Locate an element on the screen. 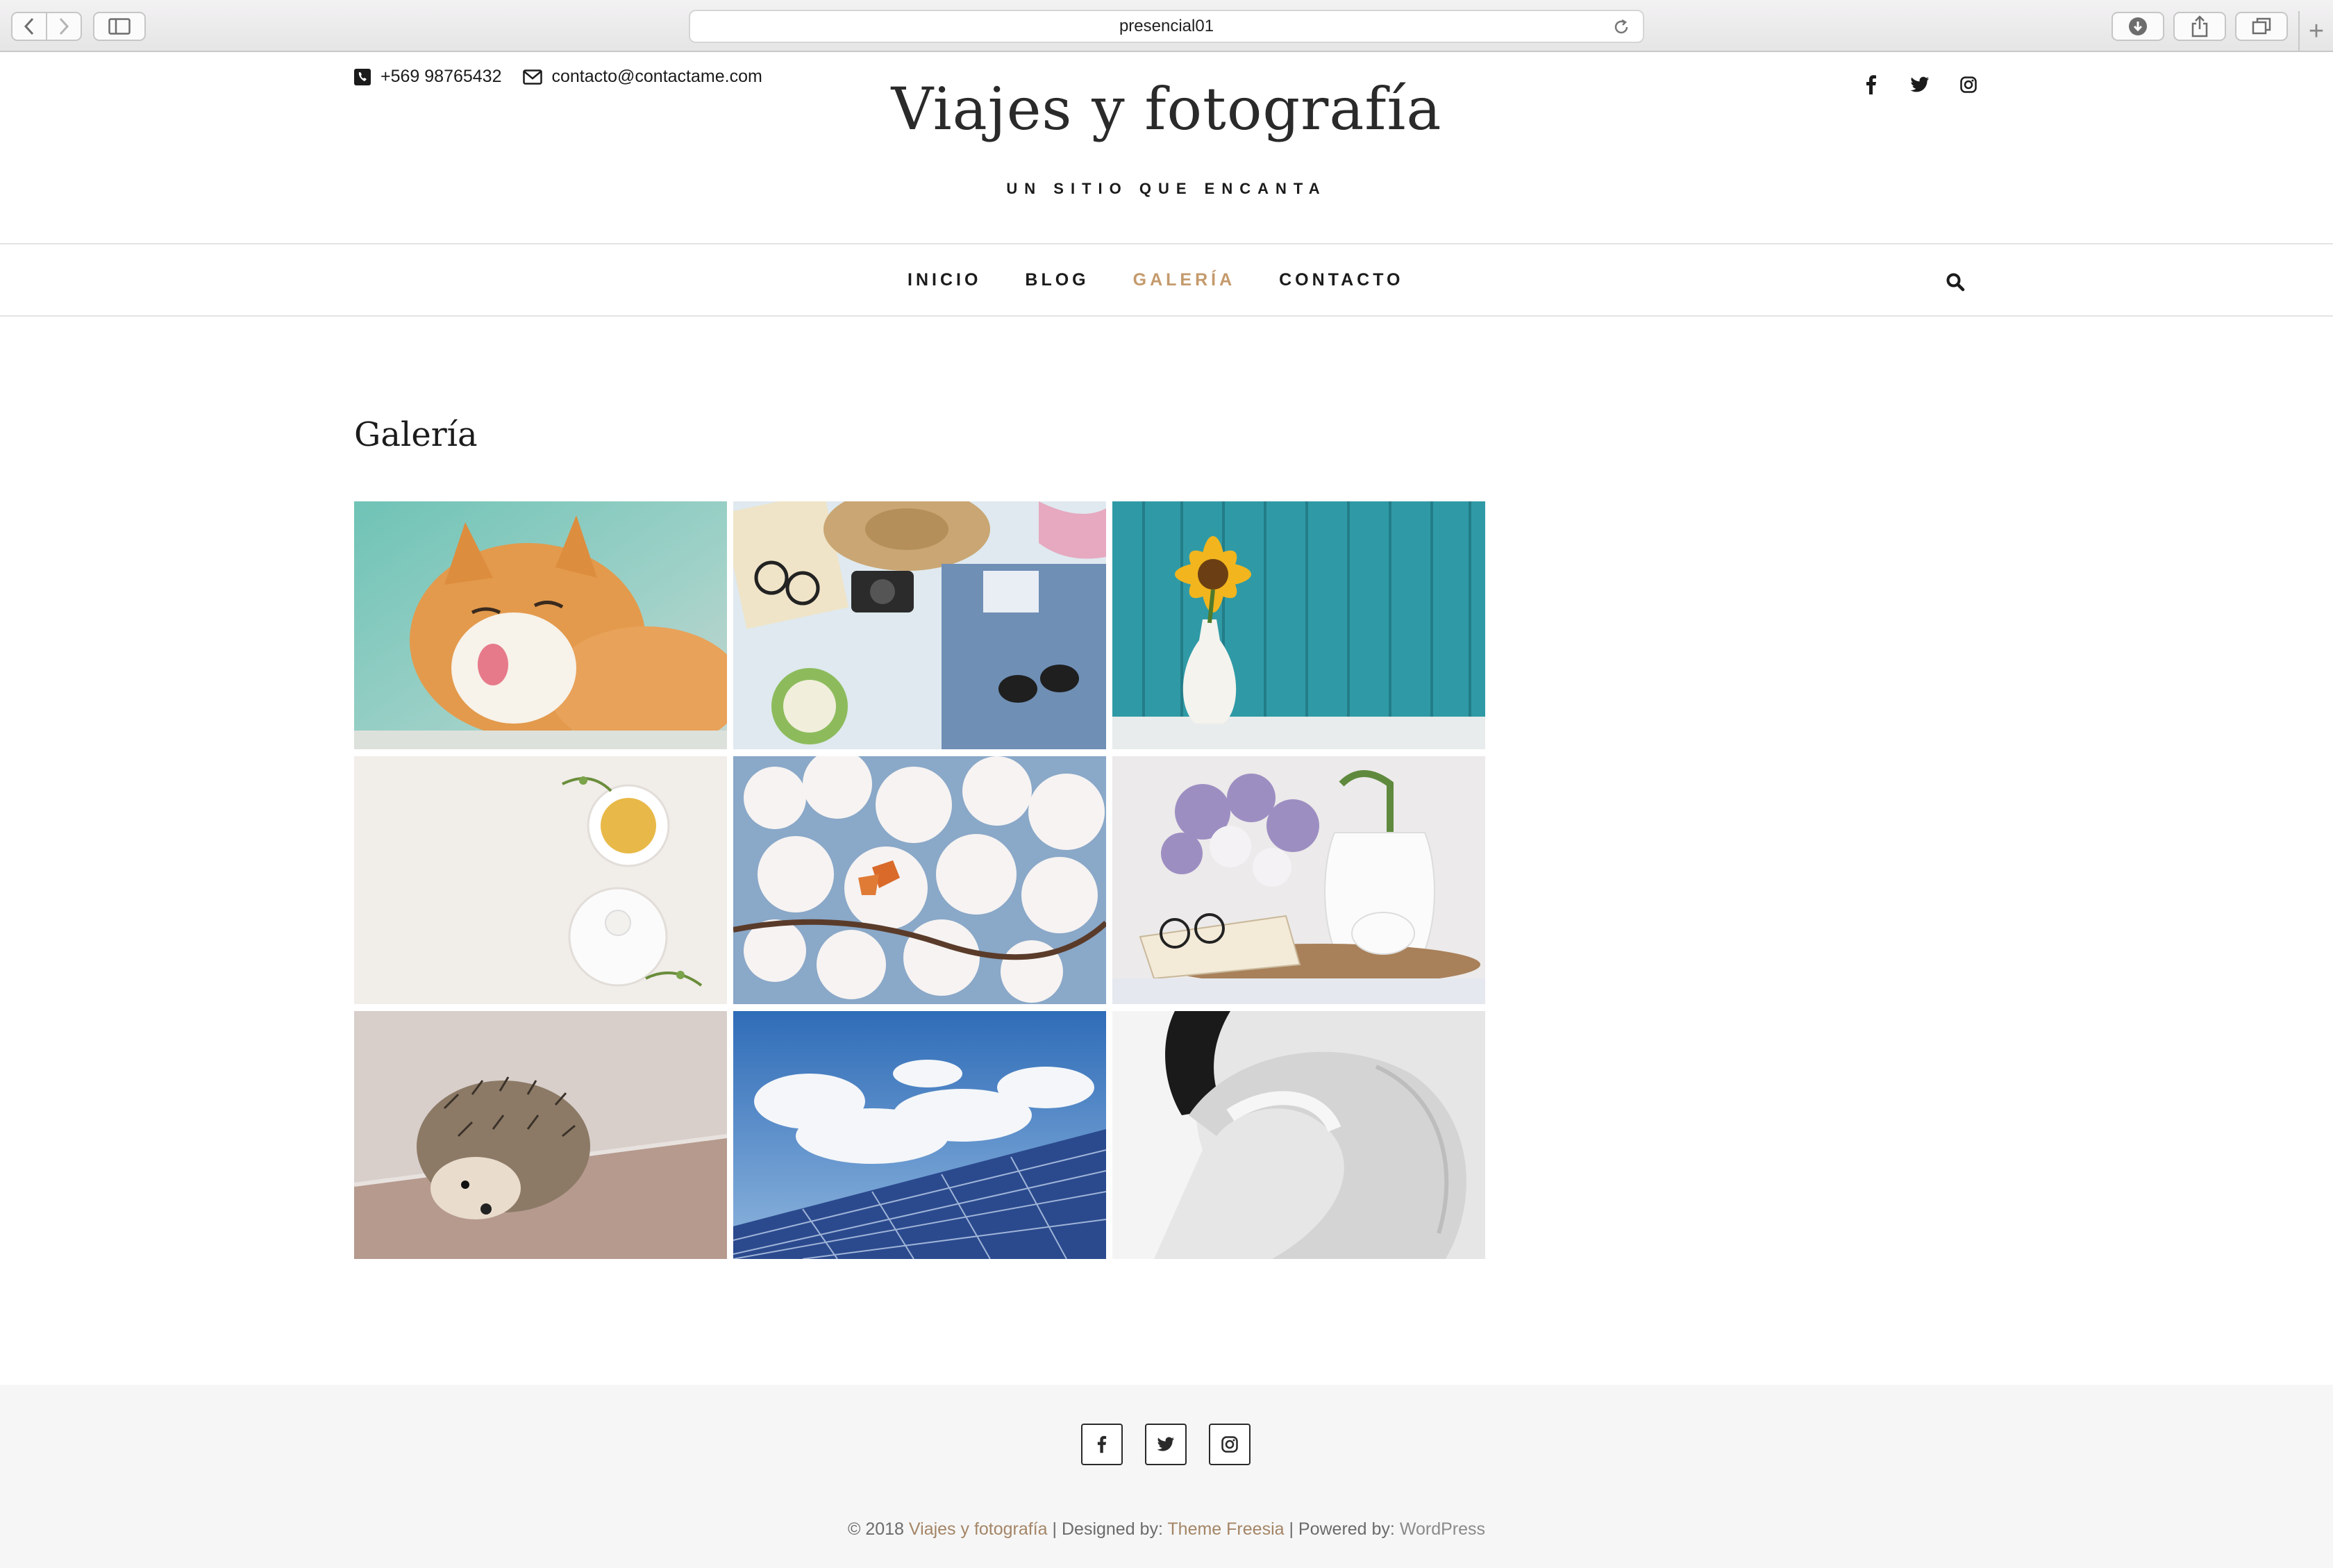 The height and width of the screenshot is (1568, 2333). gallery-image-hedgehog is located at coordinates (540, 1135).